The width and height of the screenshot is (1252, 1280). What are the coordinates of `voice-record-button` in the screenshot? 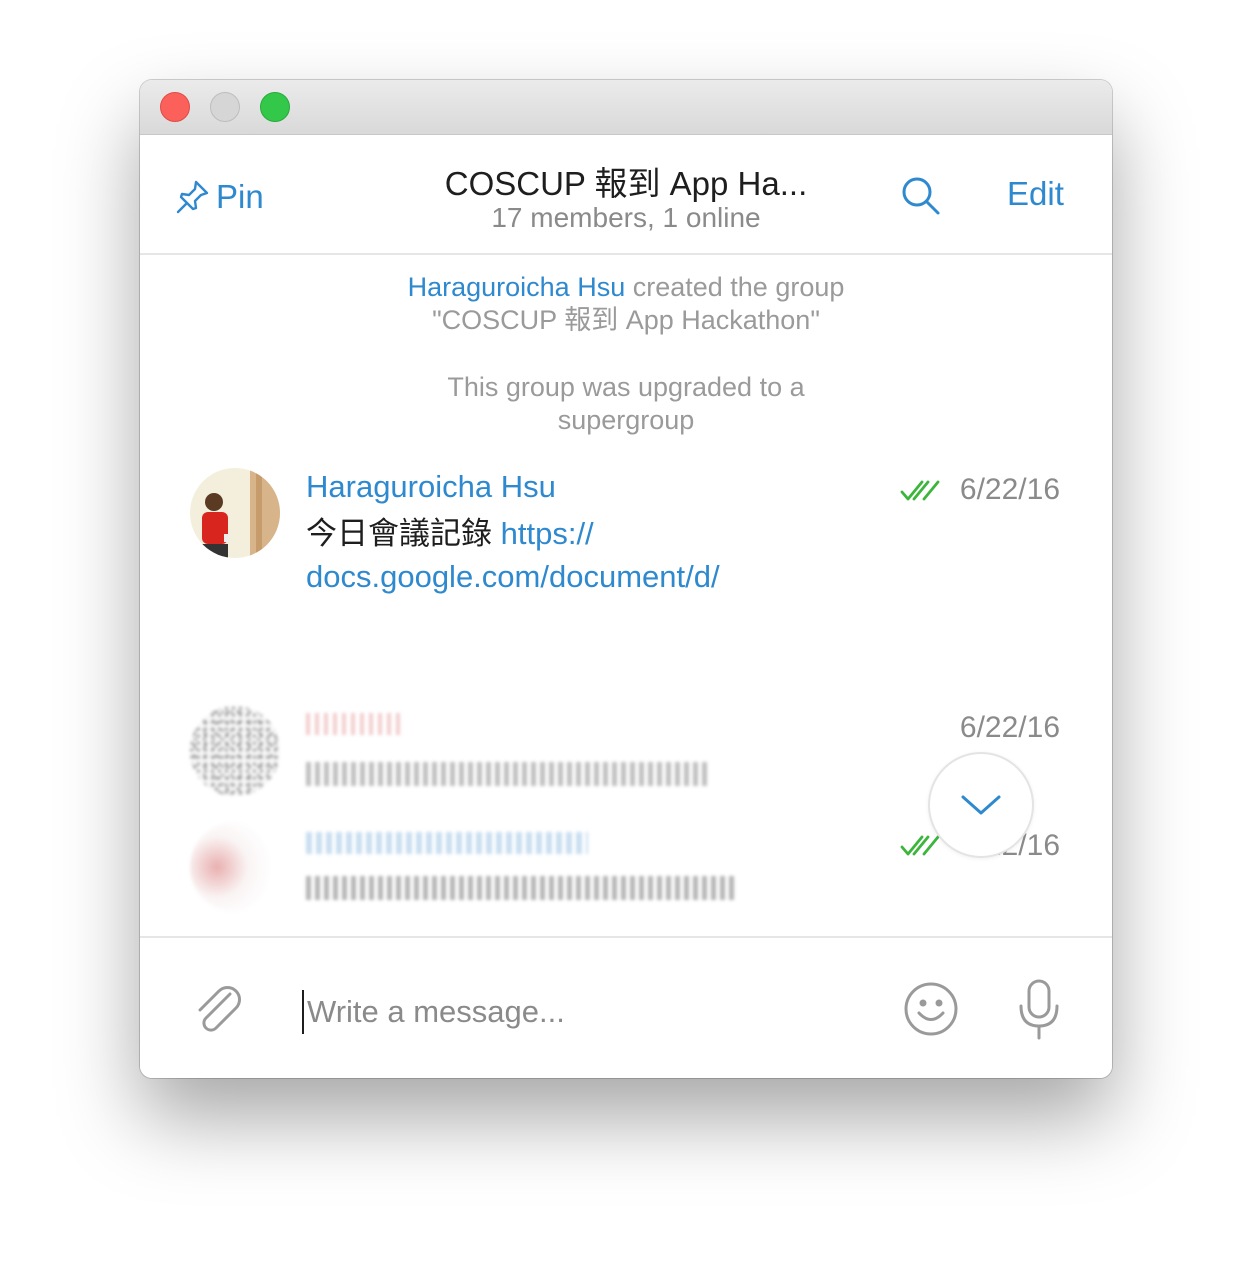 It's located at (1039, 1010).